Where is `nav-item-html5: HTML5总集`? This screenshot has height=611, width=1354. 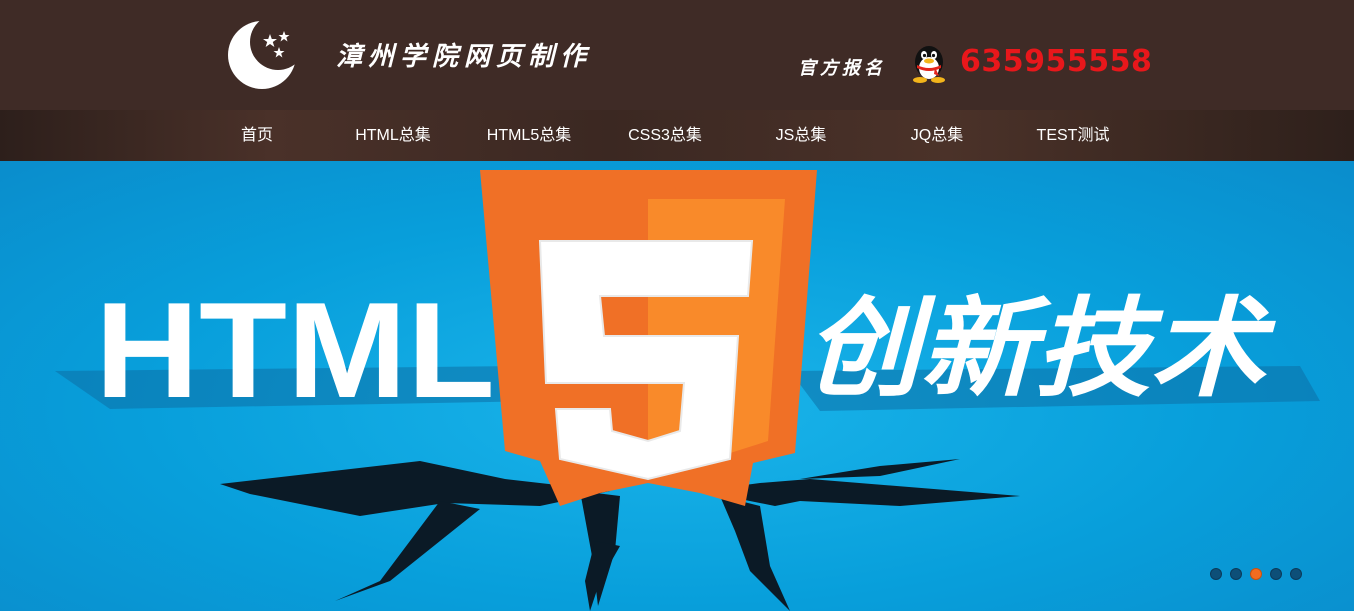
nav-item-html5: HTML5总集 is located at coordinates (529, 135).